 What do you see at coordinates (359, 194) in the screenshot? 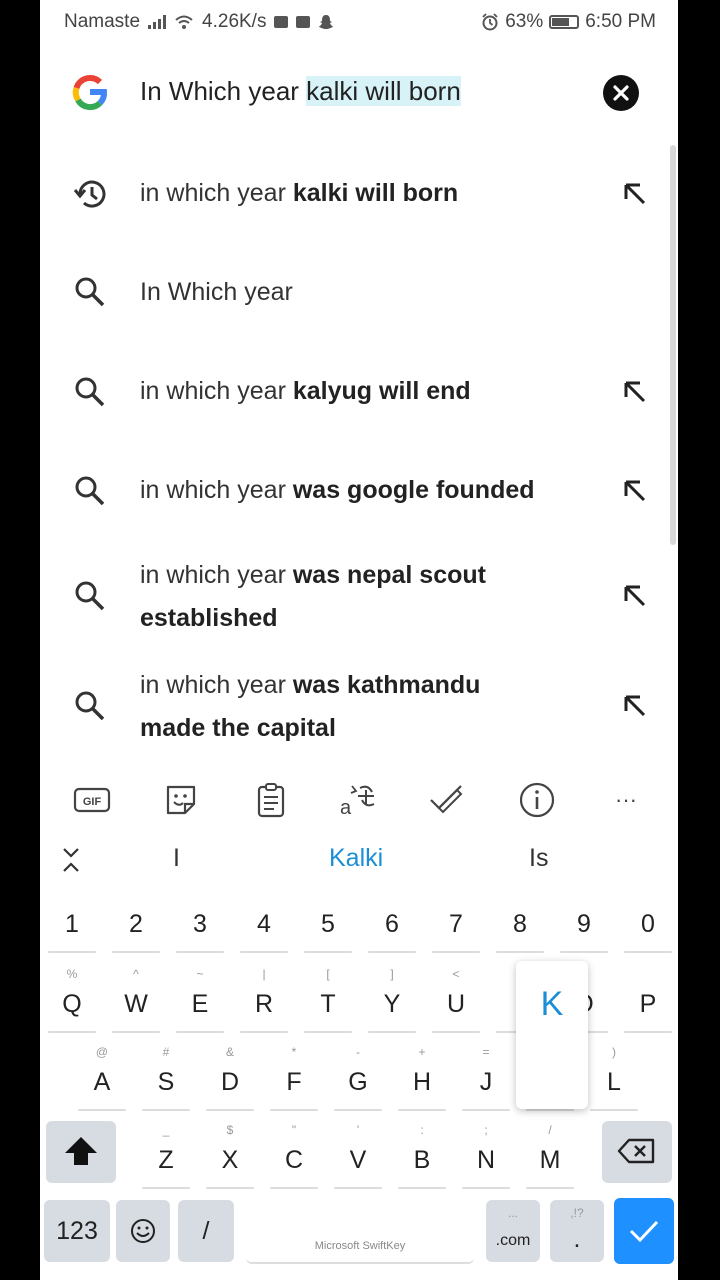
I see `suggestion-item: in which year kalki will born` at bounding box center [359, 194].